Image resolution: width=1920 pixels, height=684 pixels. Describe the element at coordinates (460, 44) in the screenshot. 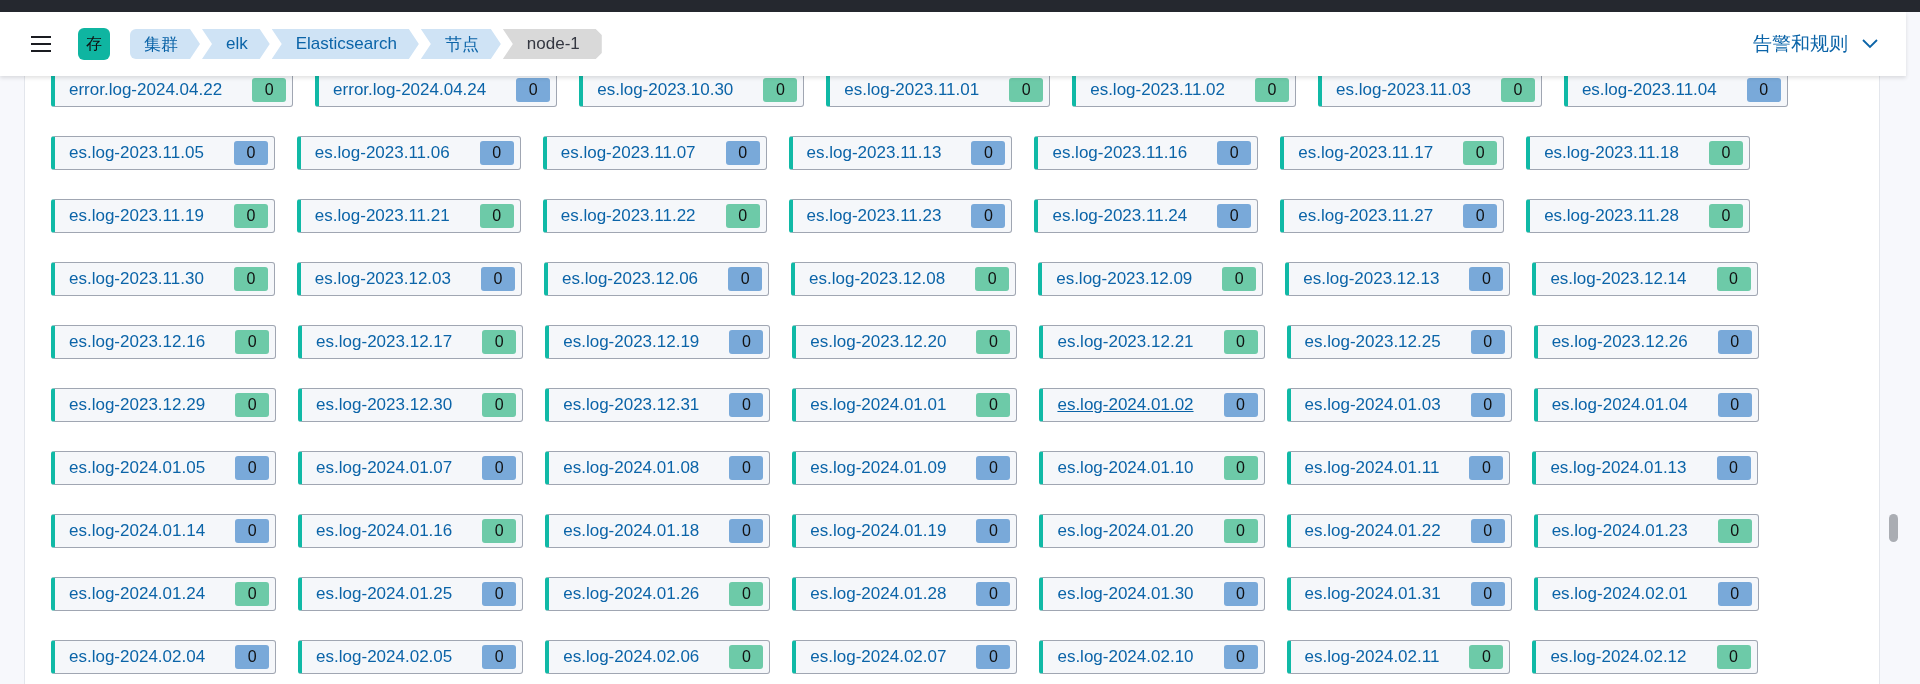

I see `breadcrumb-link: 节点` at that location.